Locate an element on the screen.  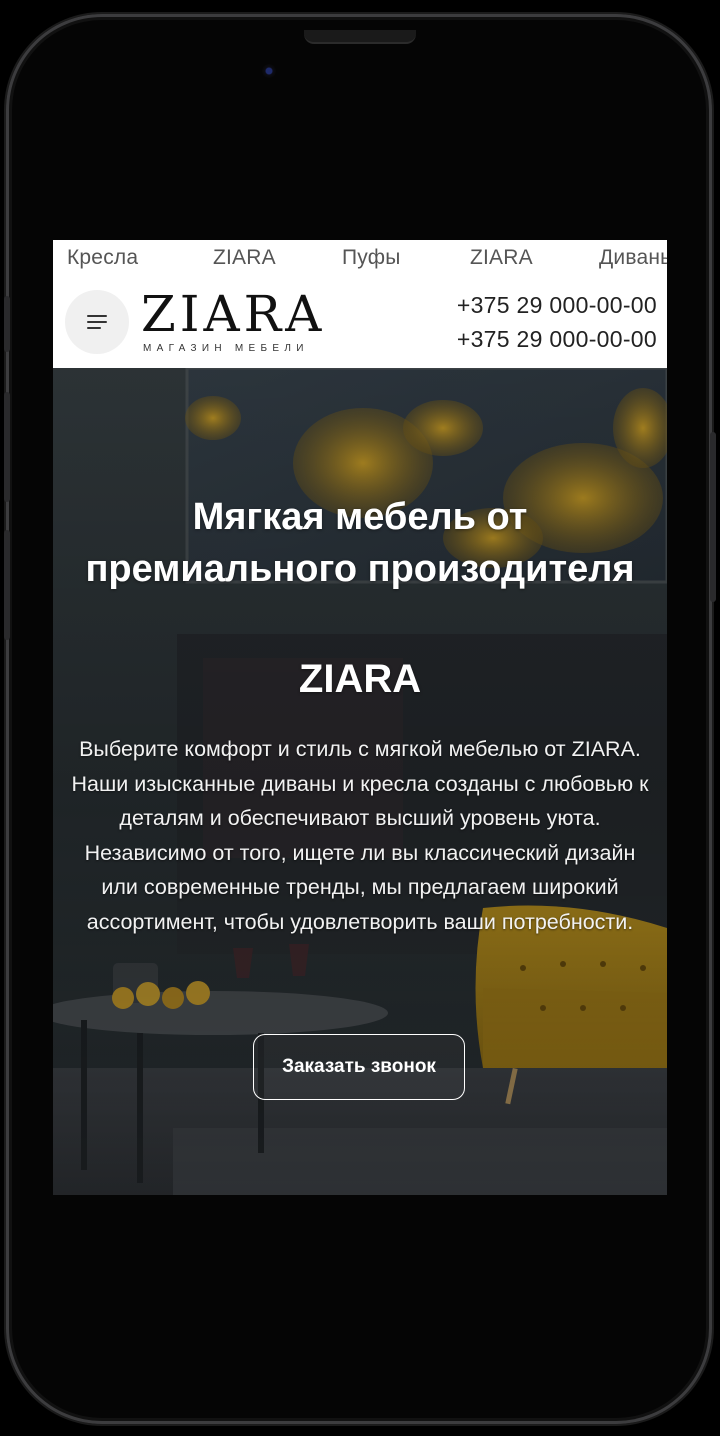
category-link-armchairs: Кресла is located at coordinates (102, 258).